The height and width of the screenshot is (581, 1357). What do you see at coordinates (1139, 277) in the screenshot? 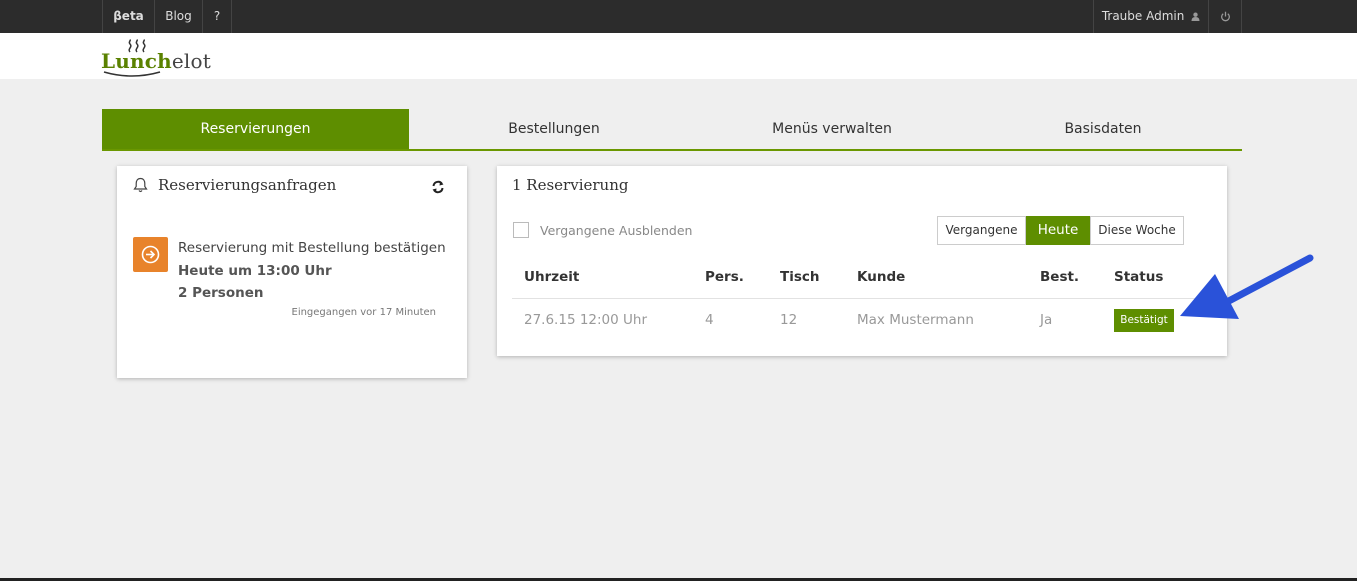
I see `column-header-status: Status` at bounding box center [1139, 277].